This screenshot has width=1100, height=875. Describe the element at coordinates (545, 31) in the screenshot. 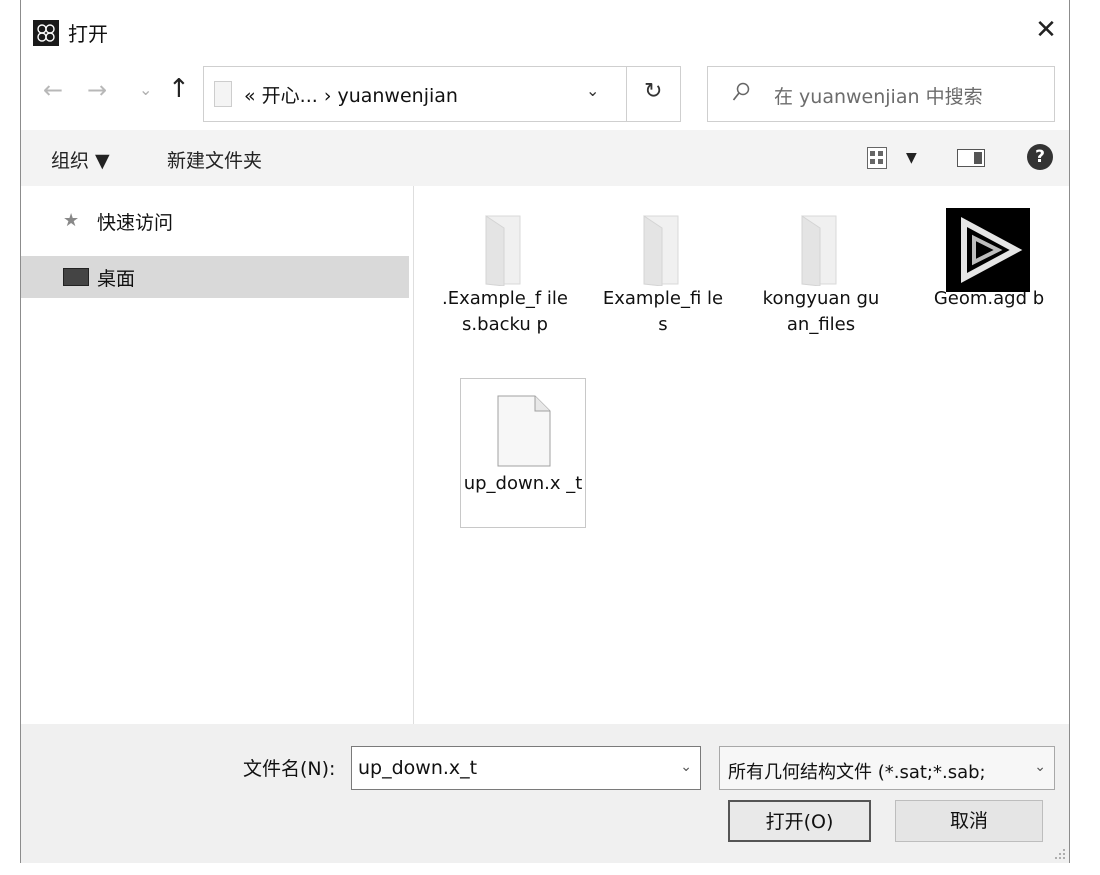

I see `title-bar: 打开 ✕` at that location.